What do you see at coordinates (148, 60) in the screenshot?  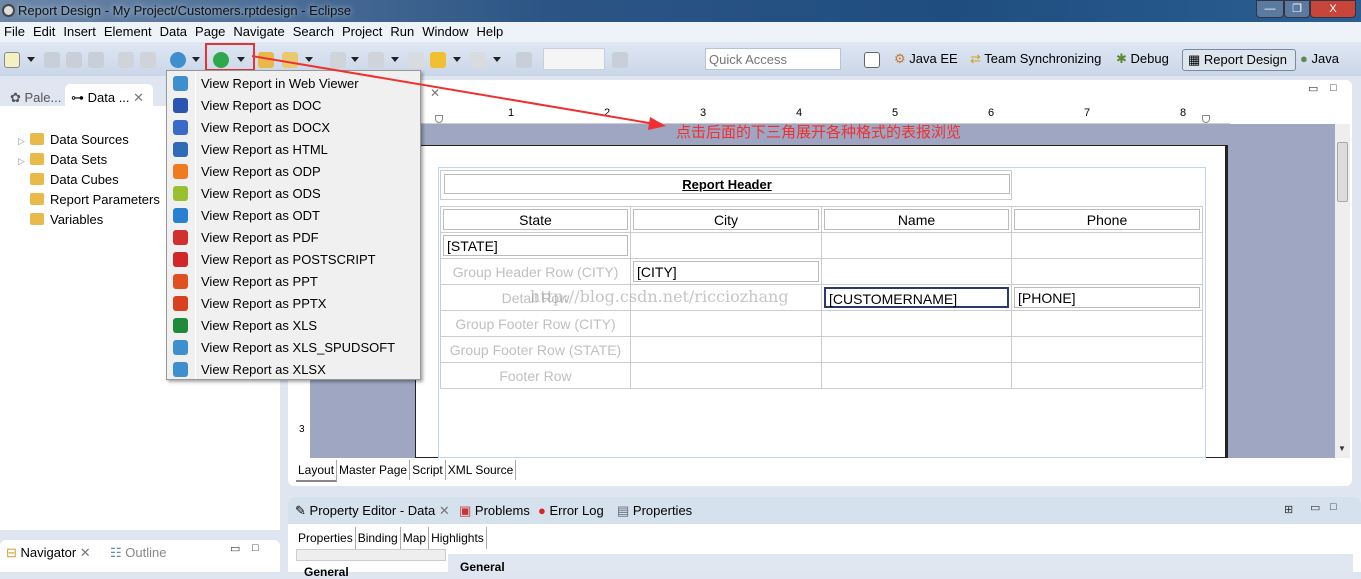 I see `redo-icon` at bounding box center [148, 60].